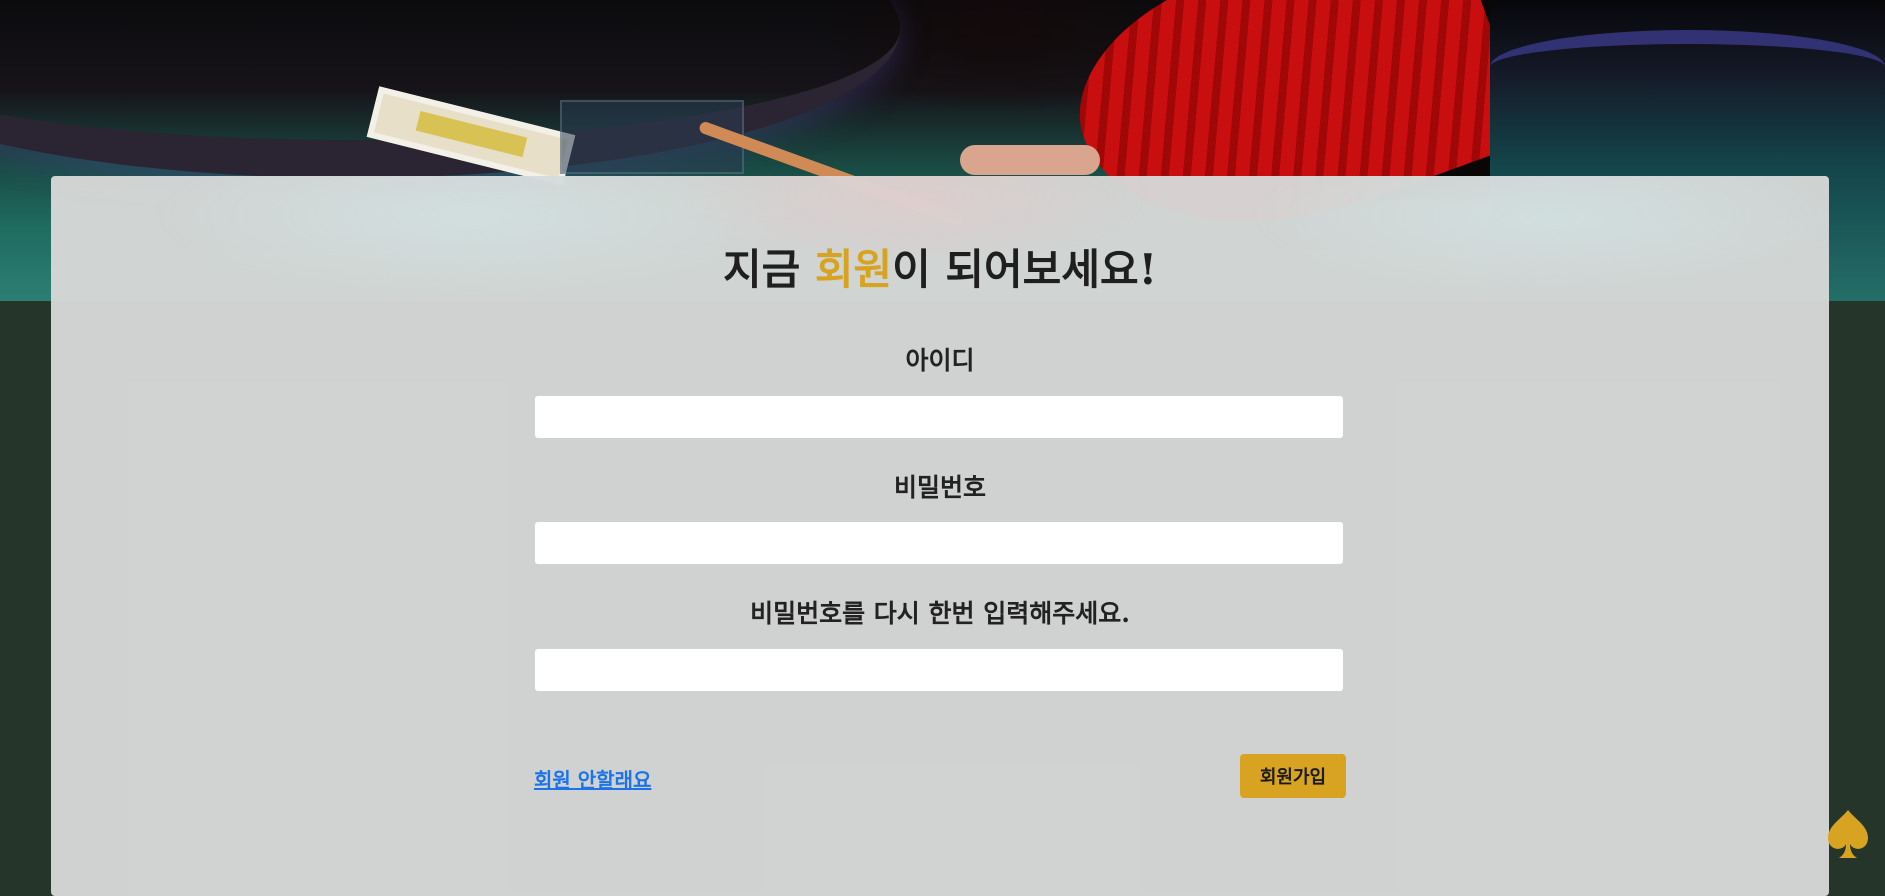 This screenshot has width=1885, height=896. What do you see at coordinates (939, 487) in the screenshot?
I see `password-label: 비밀번호` at bounding box center [939, 487].